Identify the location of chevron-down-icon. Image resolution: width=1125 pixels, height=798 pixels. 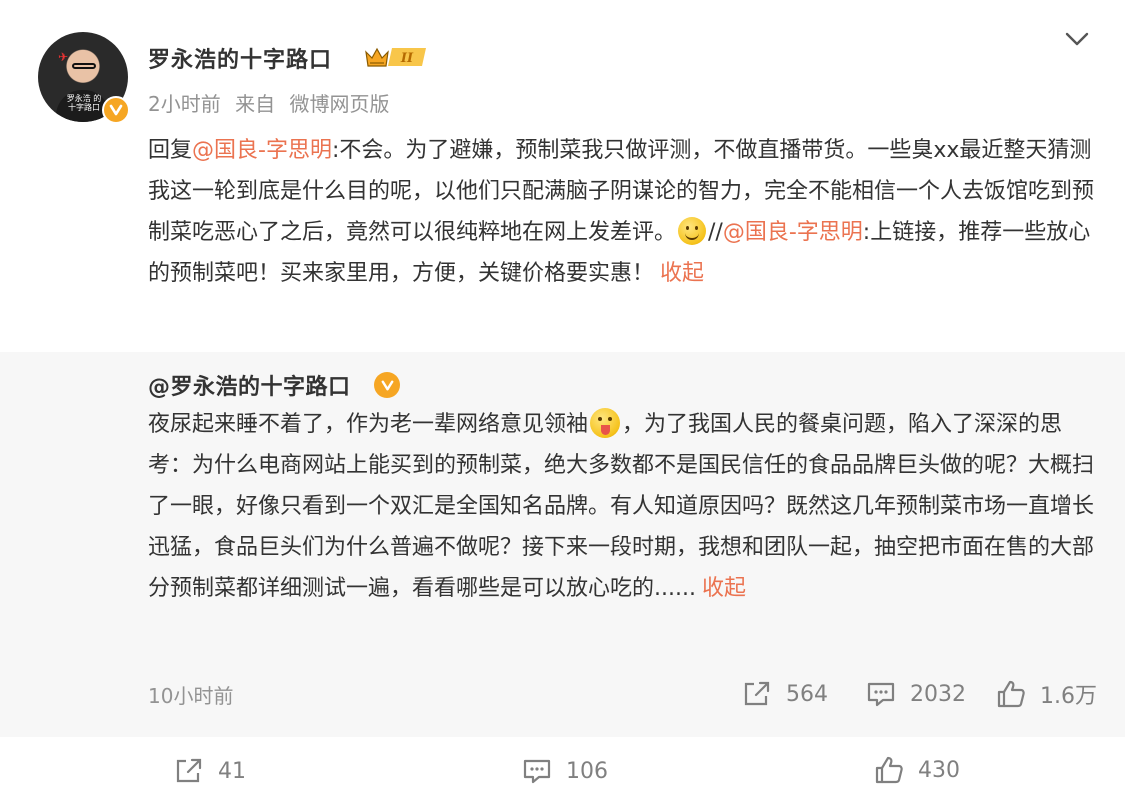
(1077, 39).